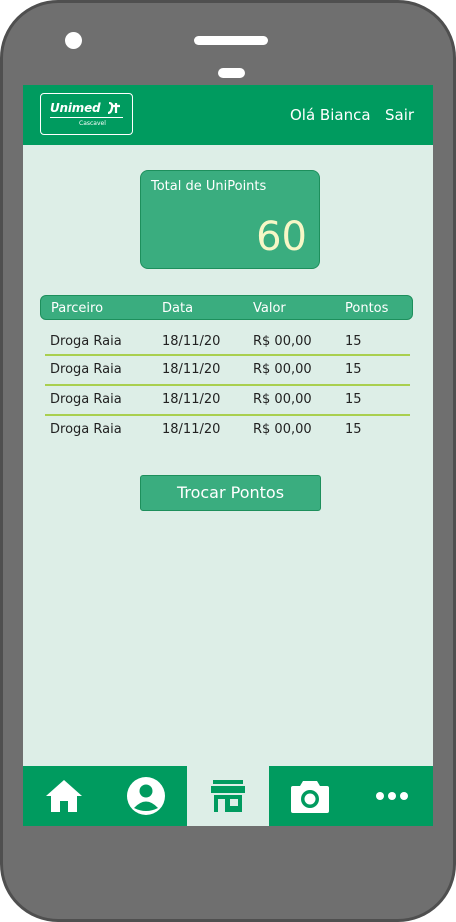  I want to click on logo-underline, so click(86, 117).